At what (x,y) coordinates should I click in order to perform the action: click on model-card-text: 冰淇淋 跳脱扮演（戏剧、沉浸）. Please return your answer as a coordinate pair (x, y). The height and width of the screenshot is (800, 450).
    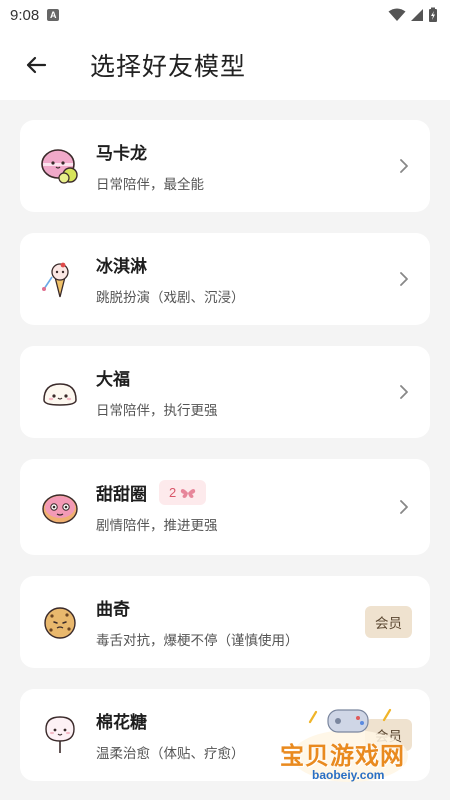
    Looking at the image, I should click on (246, 279).